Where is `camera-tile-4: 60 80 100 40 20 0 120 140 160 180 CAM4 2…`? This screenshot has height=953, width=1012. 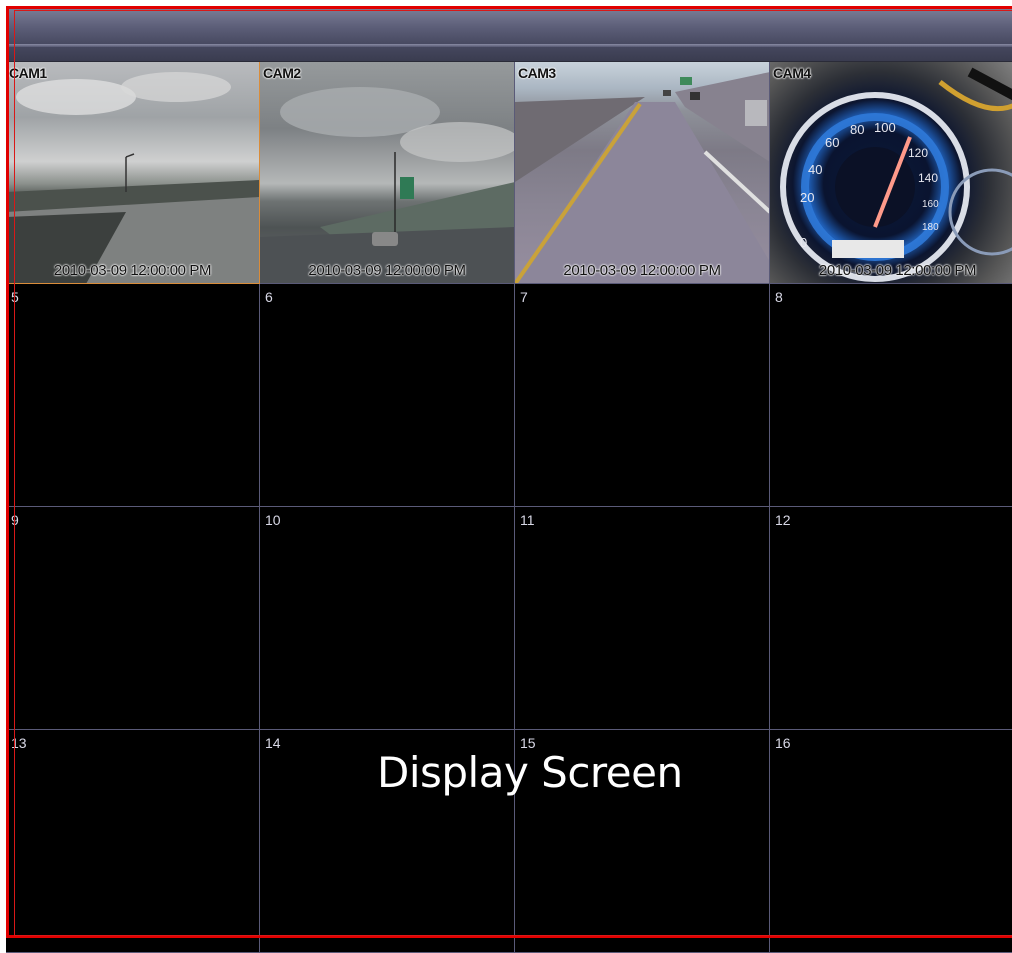 camera-tile-4: 60 80 100 40 20 0 120 140 160 180 CAM4 2… is located at coordinates (891, 173).